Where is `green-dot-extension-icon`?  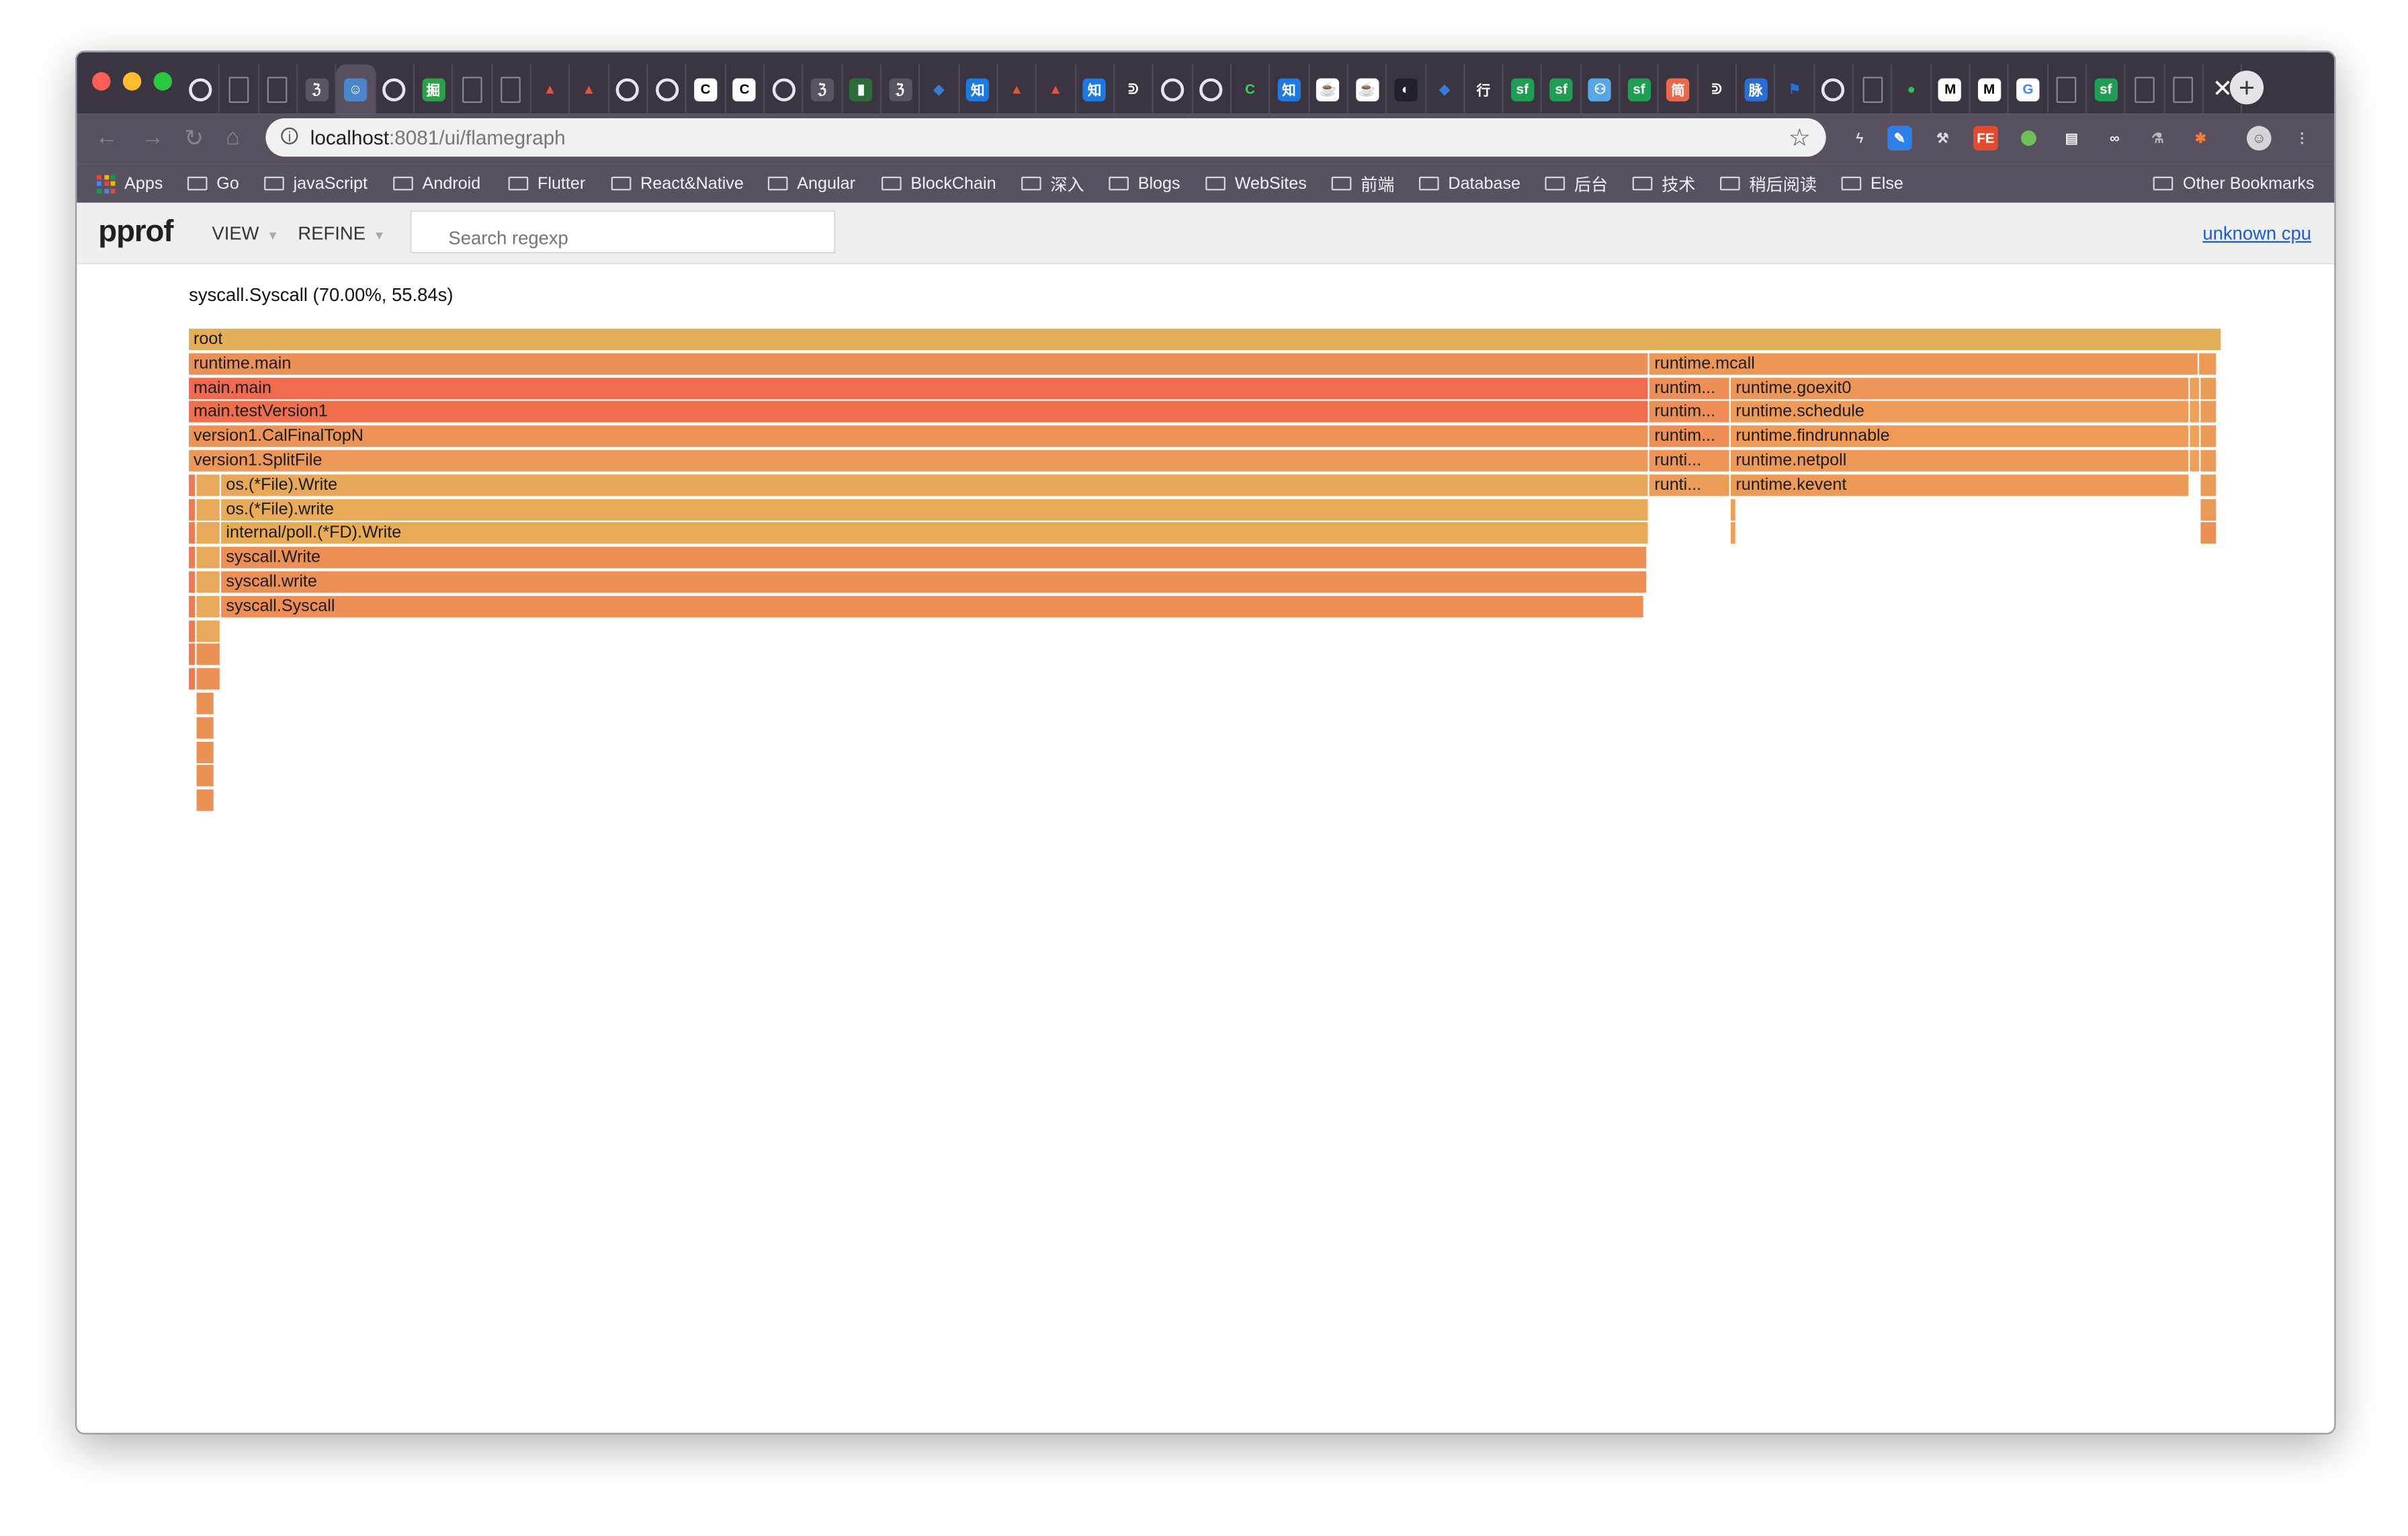 green-dot-extension-icon is located at coordinates (2028, 138).